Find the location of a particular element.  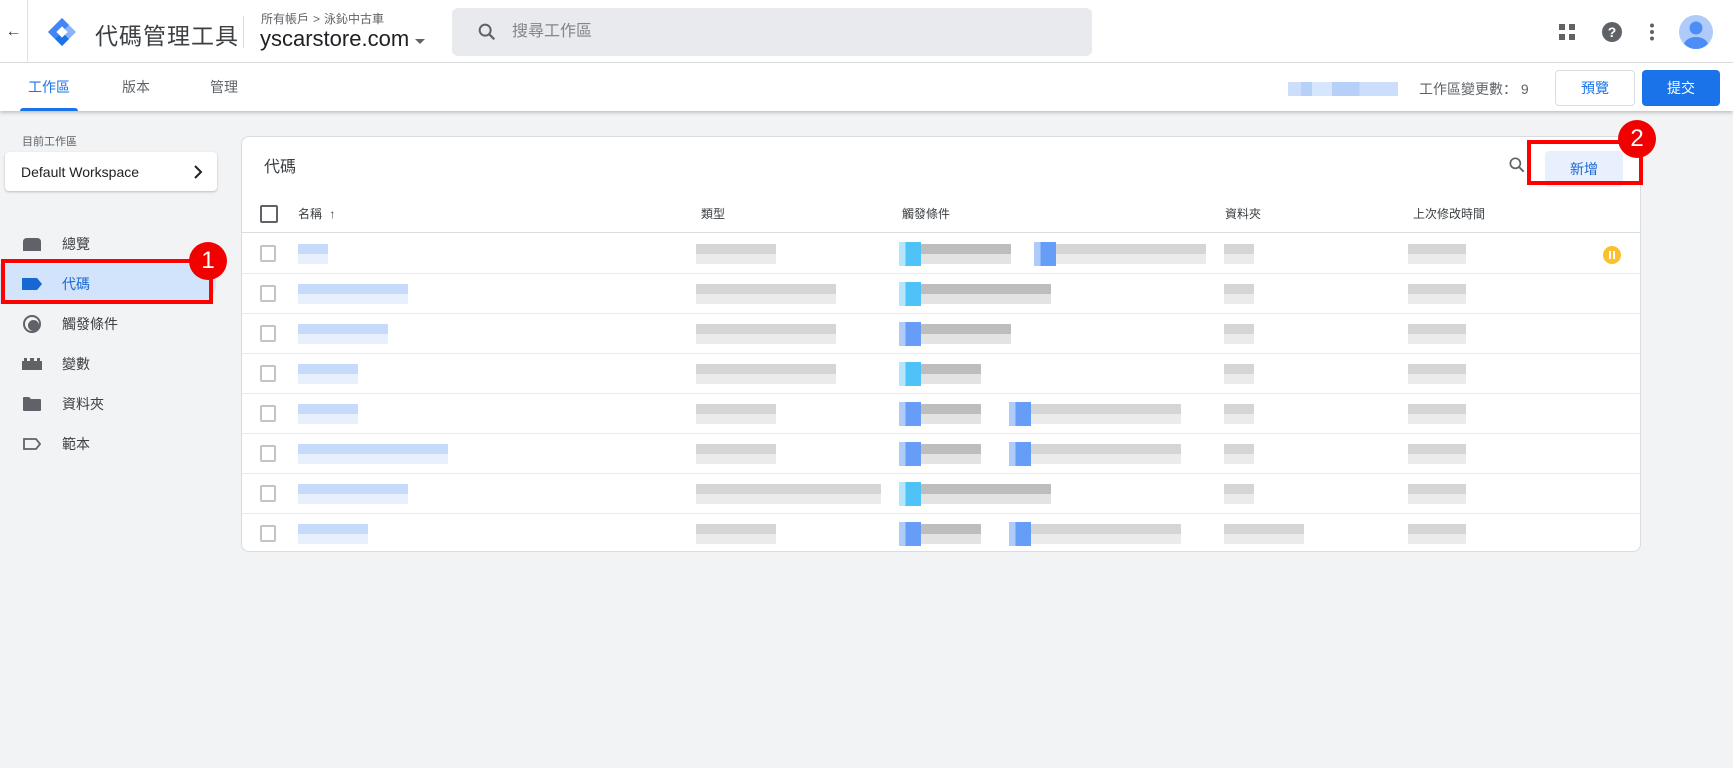

breadcrumb-account: 泳鈊中古車 is located at coordinates (354, 18).